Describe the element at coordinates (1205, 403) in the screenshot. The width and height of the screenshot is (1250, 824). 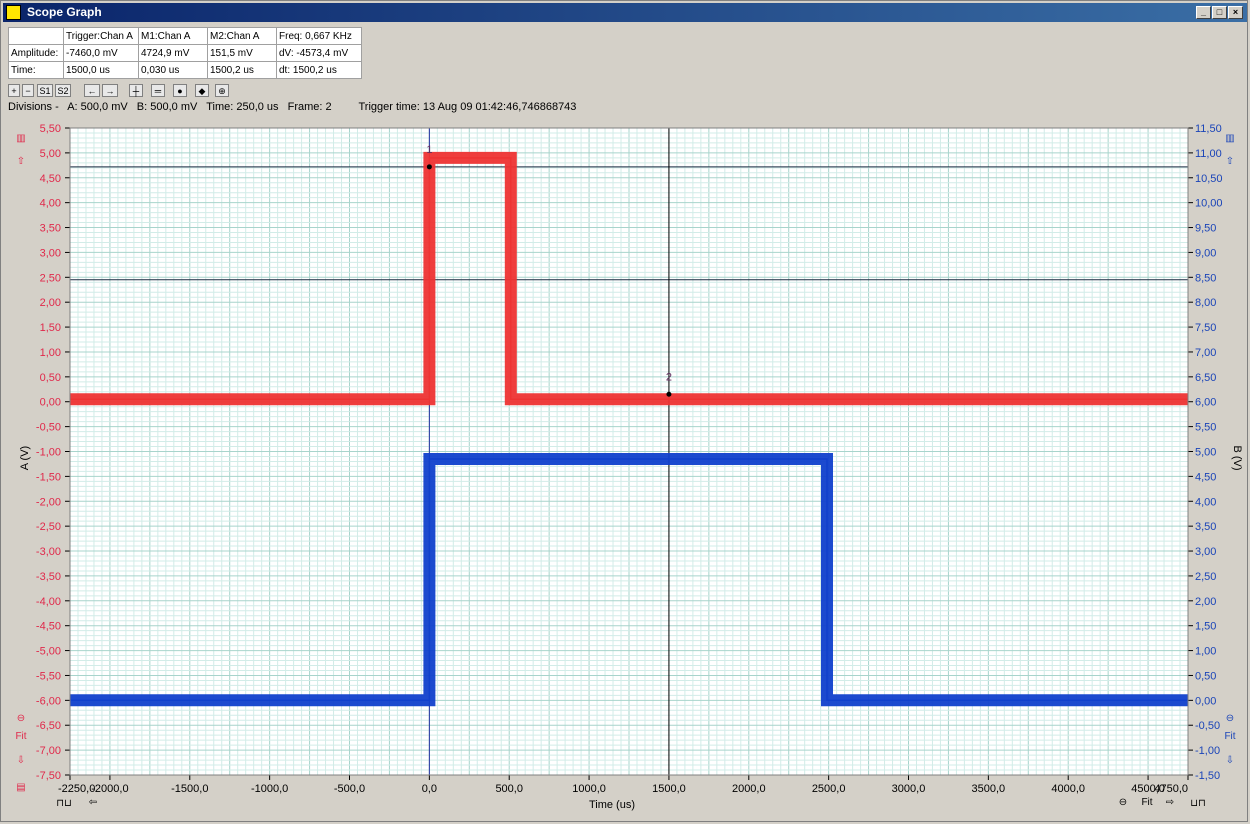
I see `y-tick-right-label: 6,00` at that location.